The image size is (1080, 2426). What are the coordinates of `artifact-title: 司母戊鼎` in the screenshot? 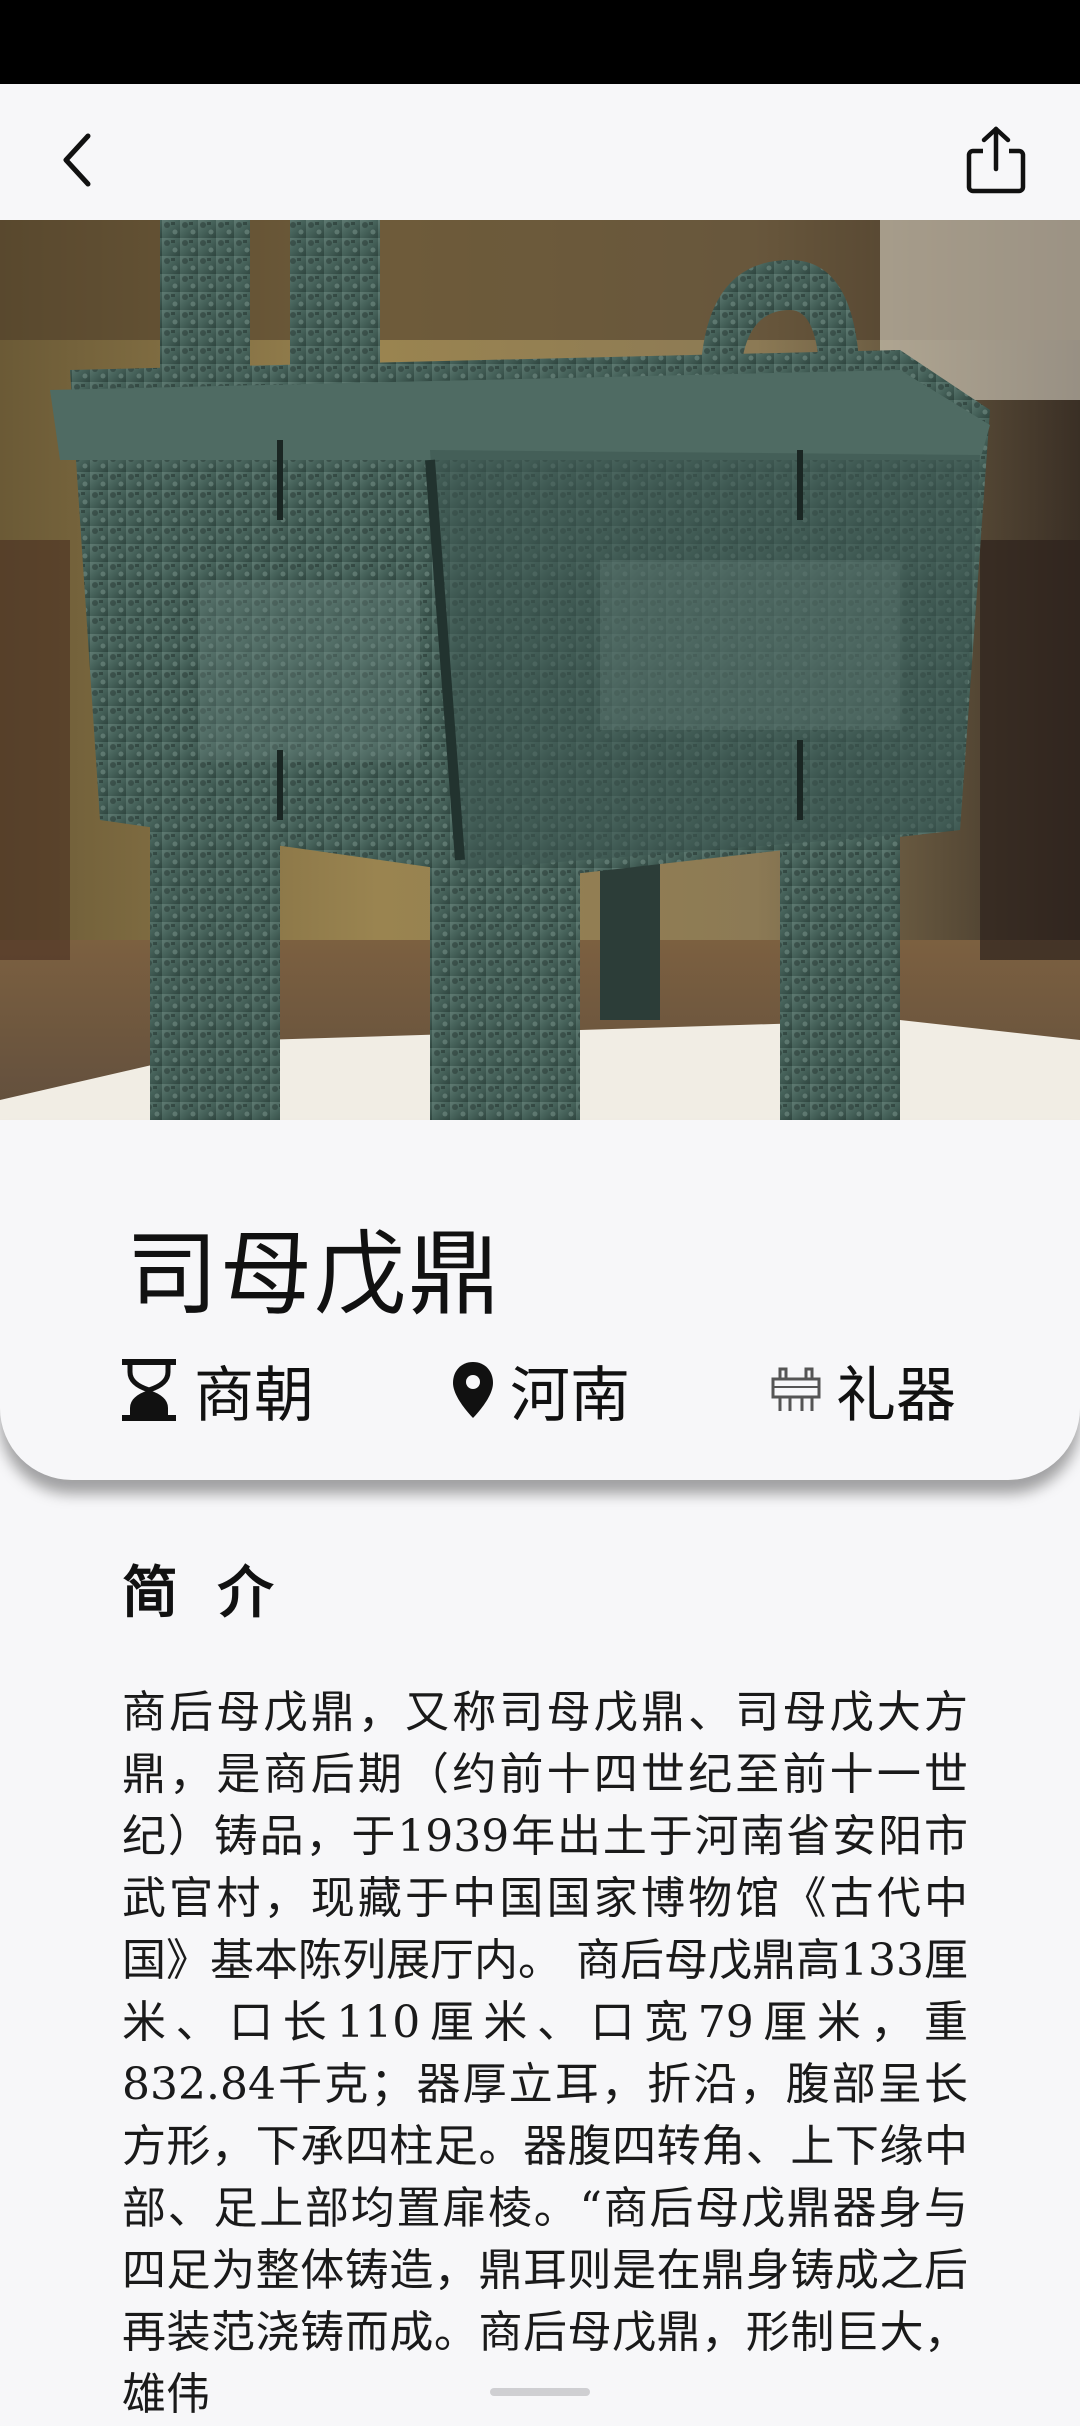 It's located at (314, 1274).